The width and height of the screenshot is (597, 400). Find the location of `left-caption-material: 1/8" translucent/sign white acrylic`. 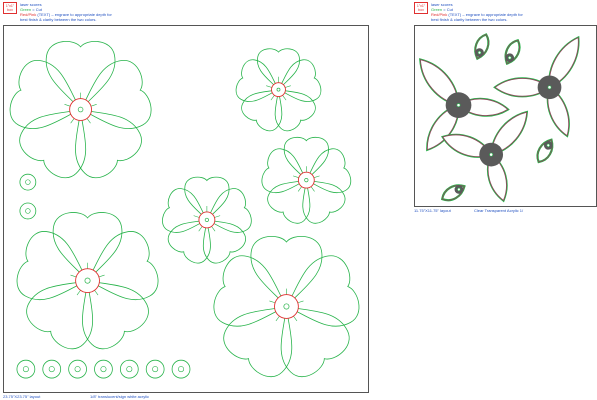

left-caption-material: 1/8" translucent/sign white acrylic is located at coordinates (120, 396).